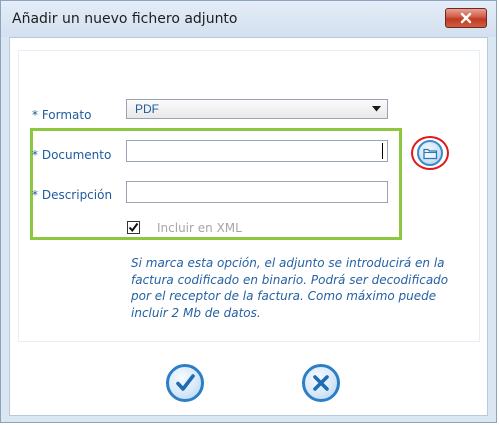  Describe the element at coordinates (147, 109) in the screenshot. I see `formato-selected-value: PDF` at that location.